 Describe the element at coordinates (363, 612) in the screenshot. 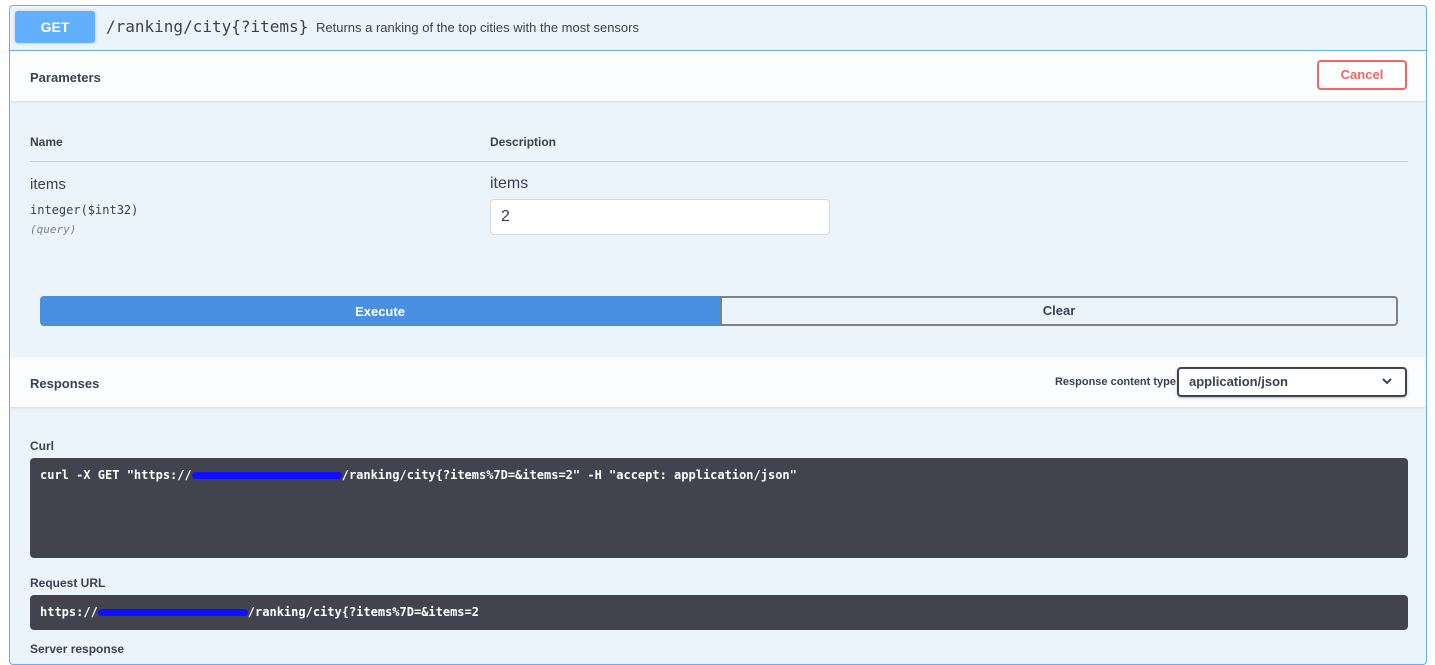

I see `request-url-suffix: /ranking/city{?items%7D=&items=2` at that location.